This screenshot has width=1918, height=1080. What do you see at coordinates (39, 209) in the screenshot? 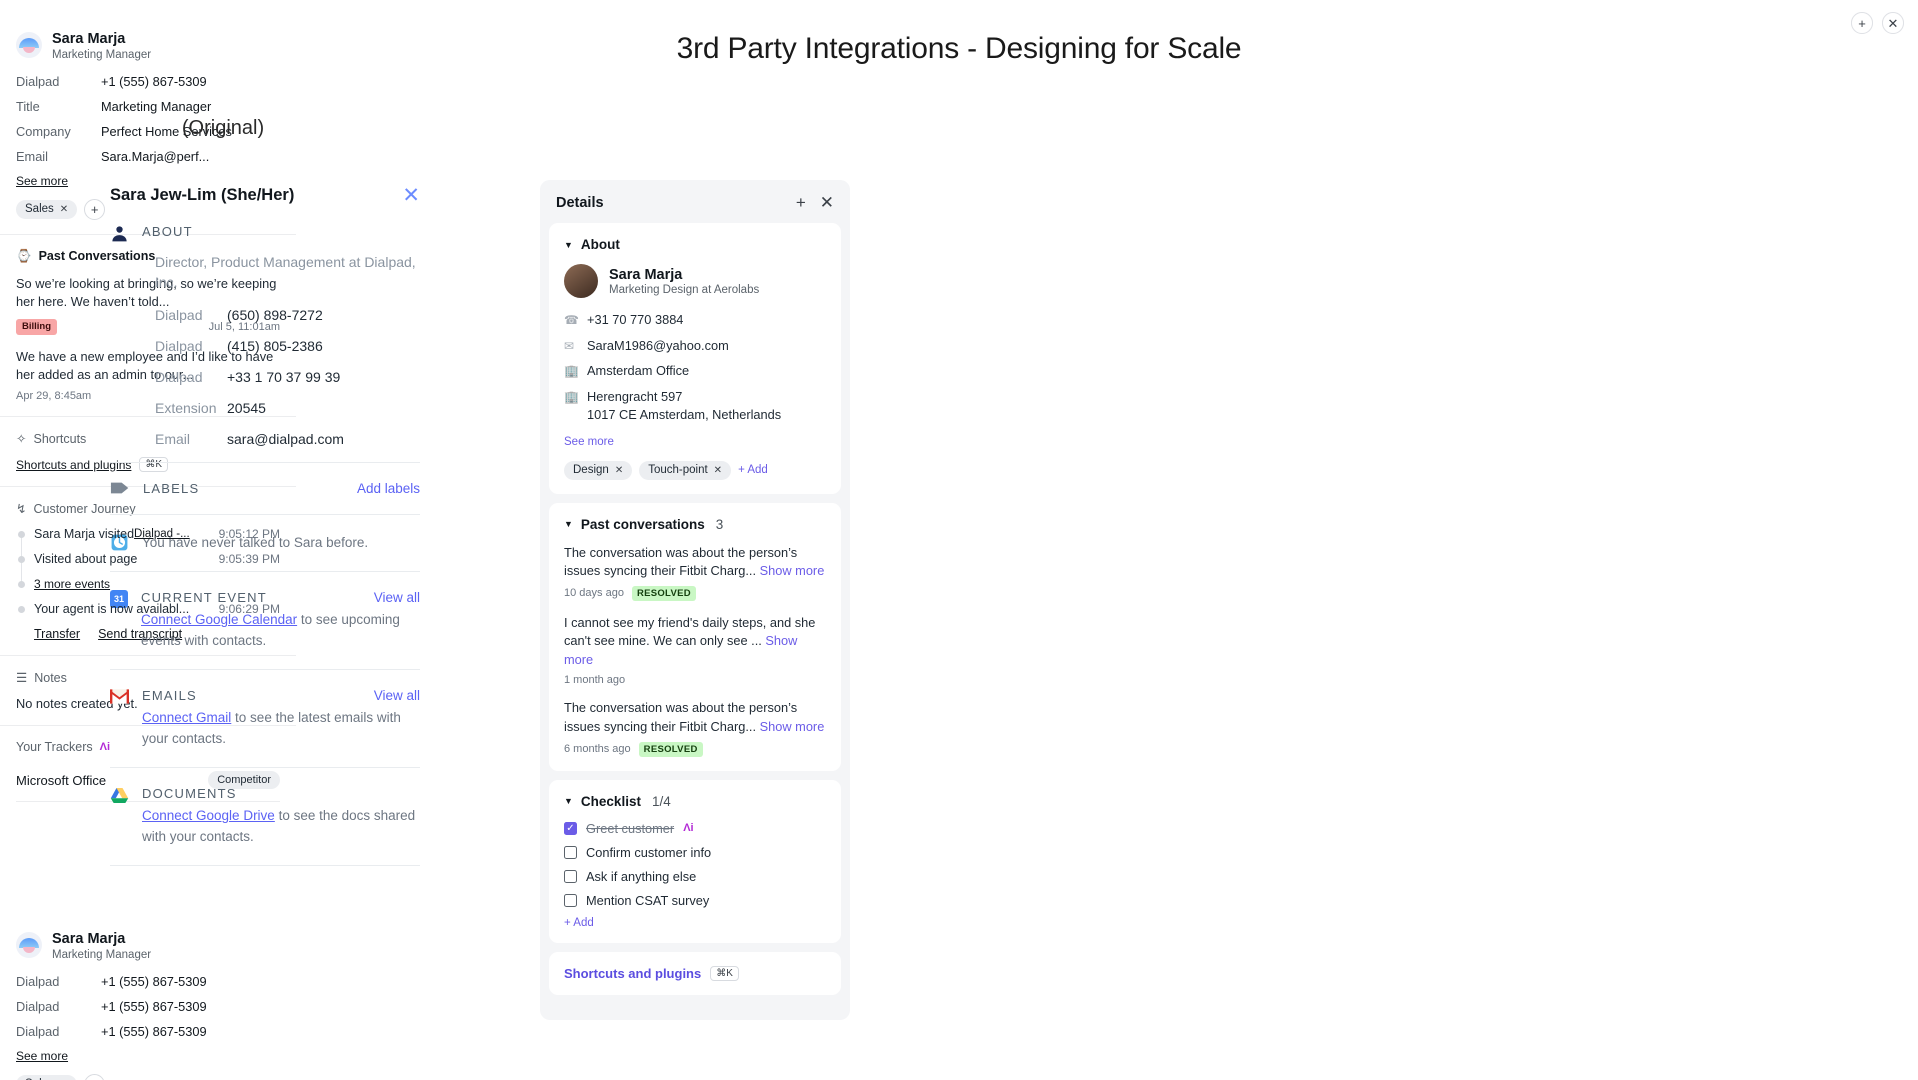
I see `tag-label: Sales` at bounding box center [39, 209].